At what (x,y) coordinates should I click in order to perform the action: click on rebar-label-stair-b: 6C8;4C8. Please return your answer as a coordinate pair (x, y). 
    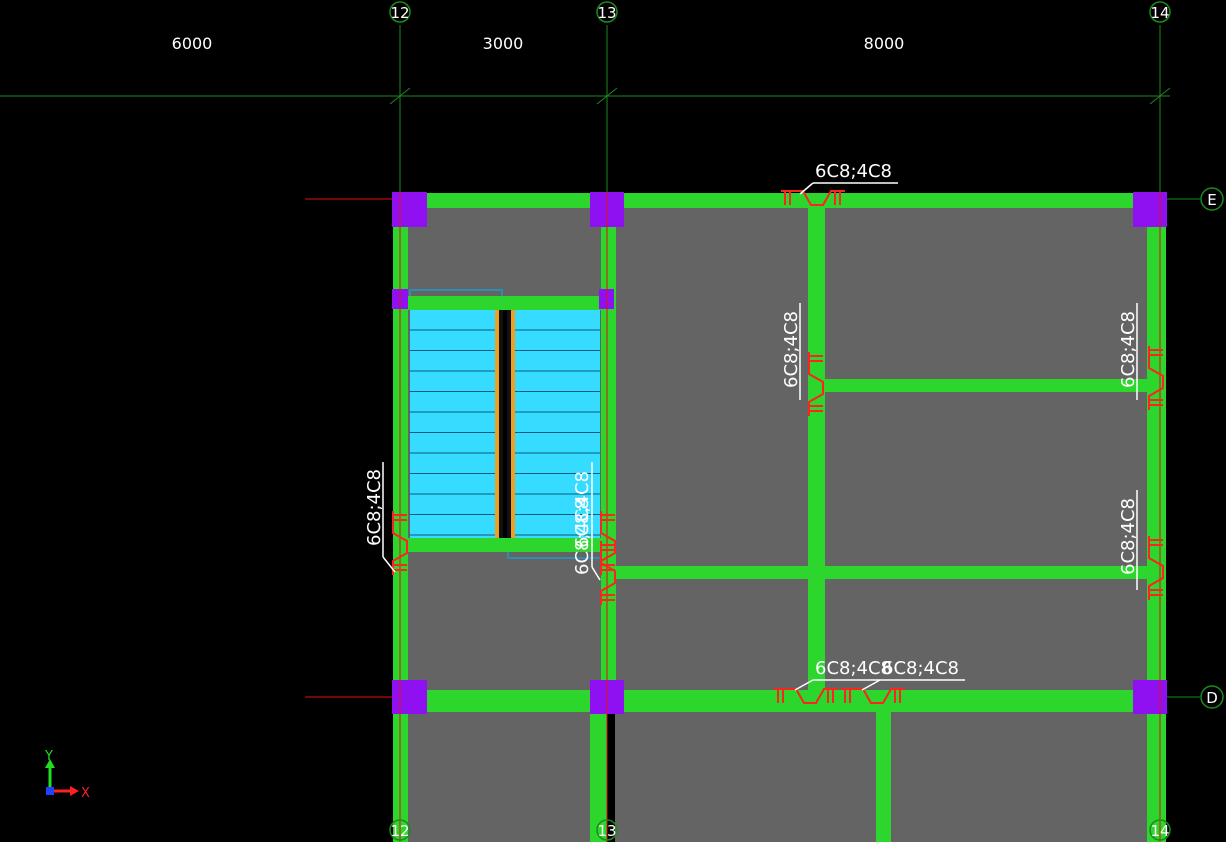
    Looking at the image, I should click on (582, 536).